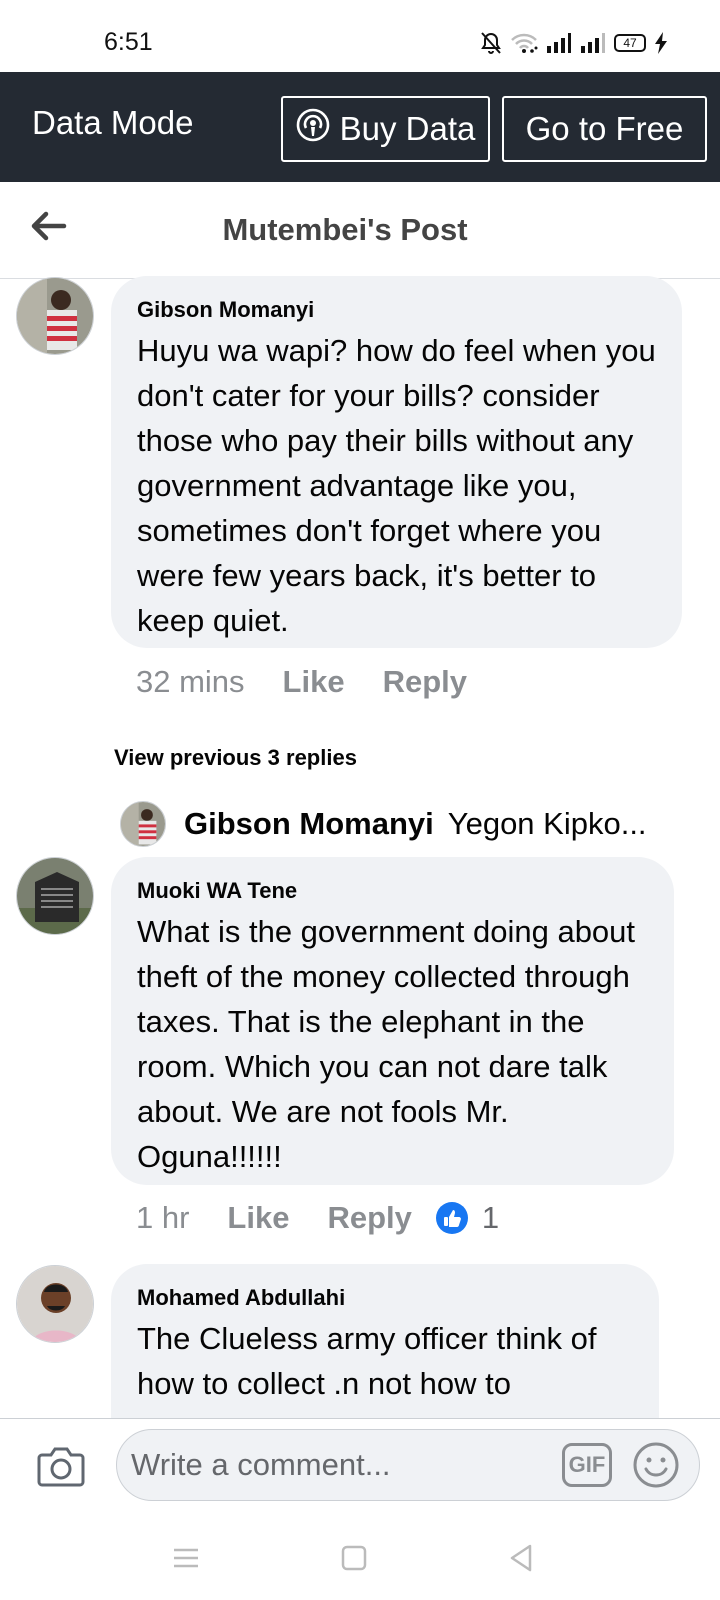  What do you see at coordinates (360, 36) in the screenshot?
I see `status-bar: 6:51 47` at bounding box center [360, 36].